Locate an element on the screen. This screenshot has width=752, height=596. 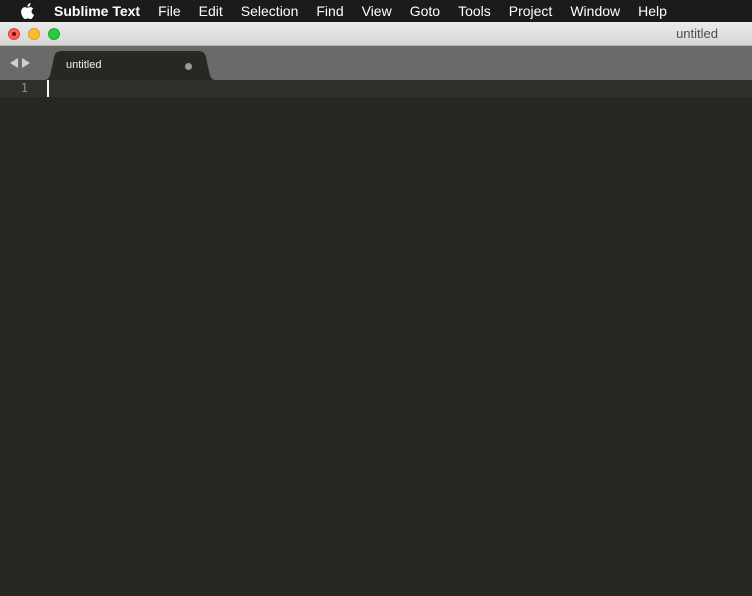
window-title: untitled is located at coordinates (697, 33).